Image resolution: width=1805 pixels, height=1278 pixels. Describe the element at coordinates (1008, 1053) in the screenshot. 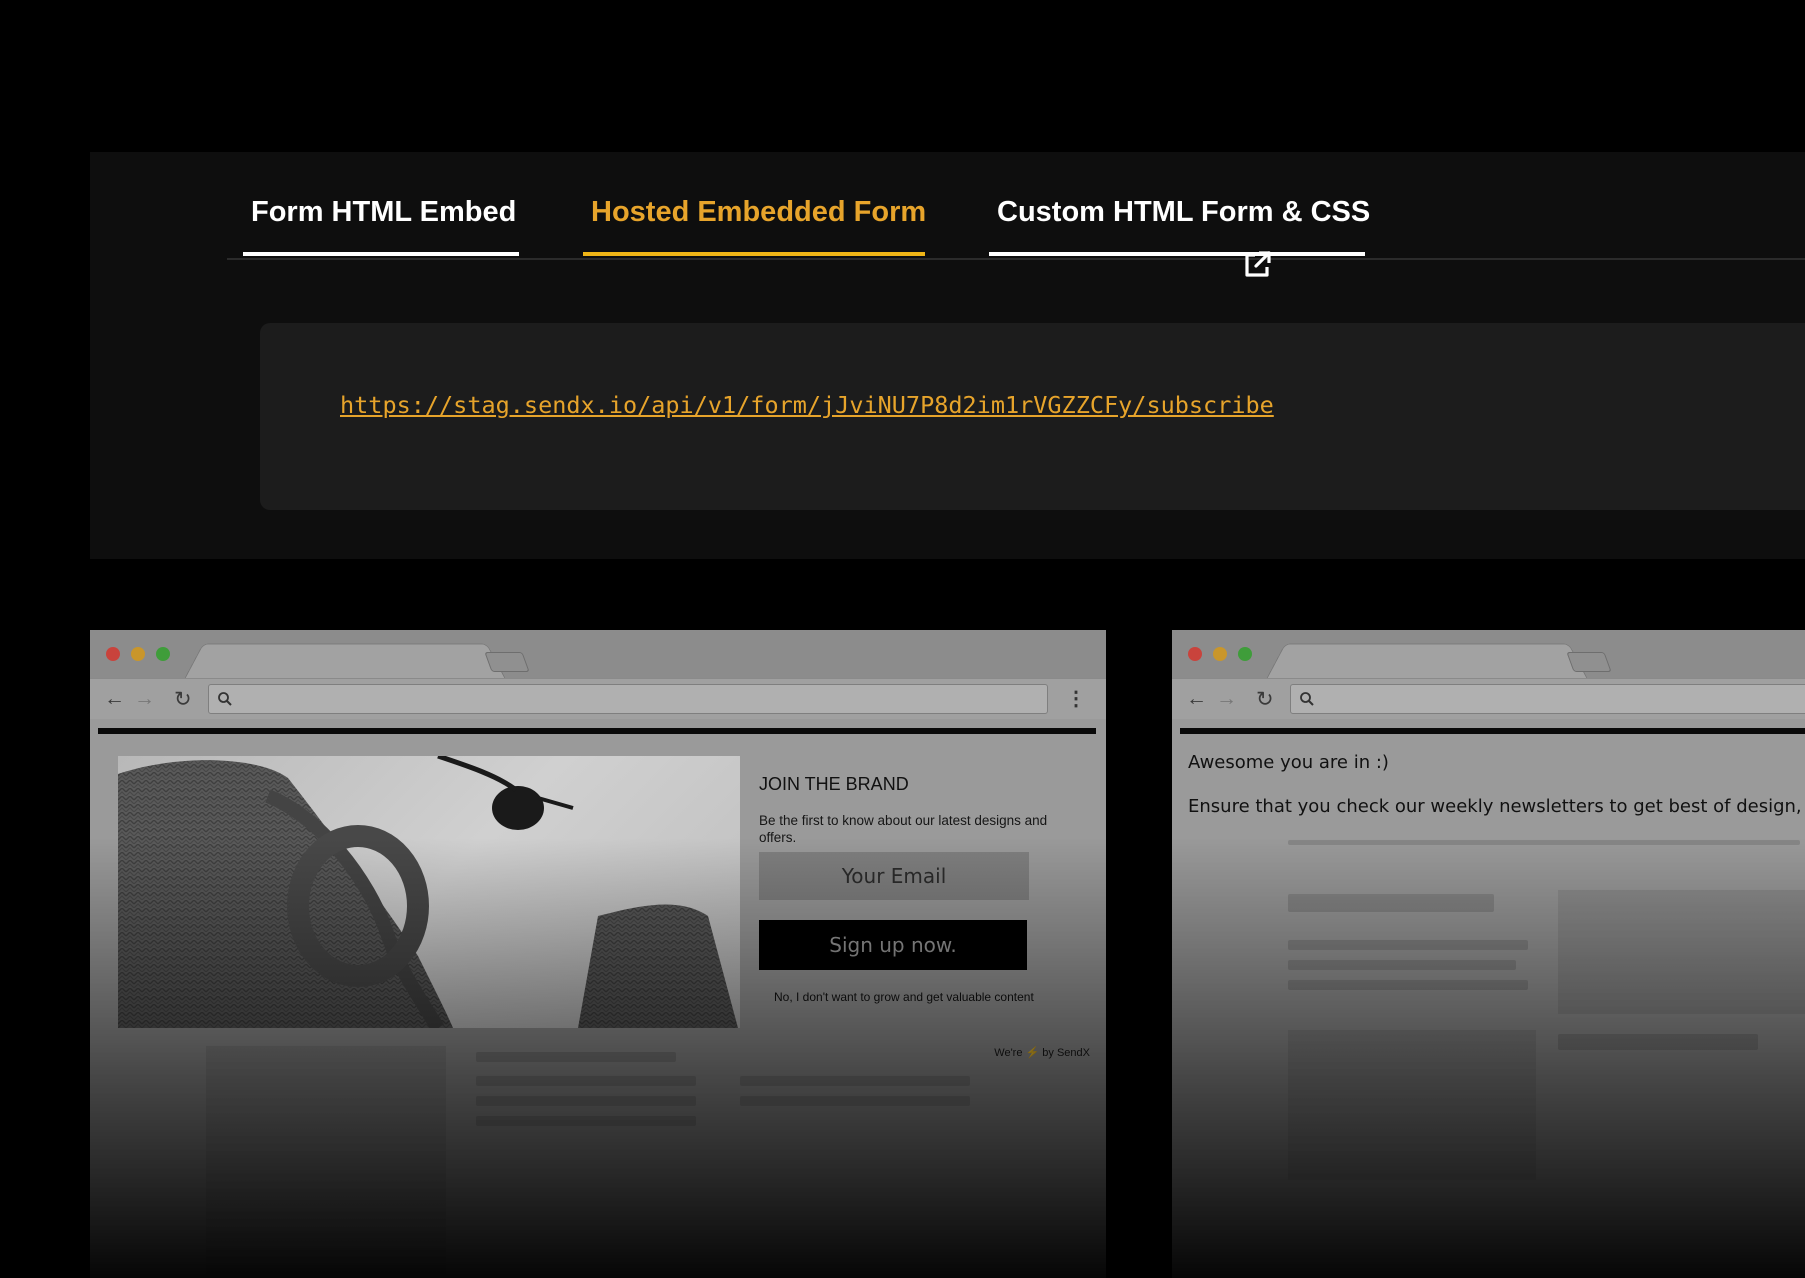

I see `powered-prefix: We're` at that location.